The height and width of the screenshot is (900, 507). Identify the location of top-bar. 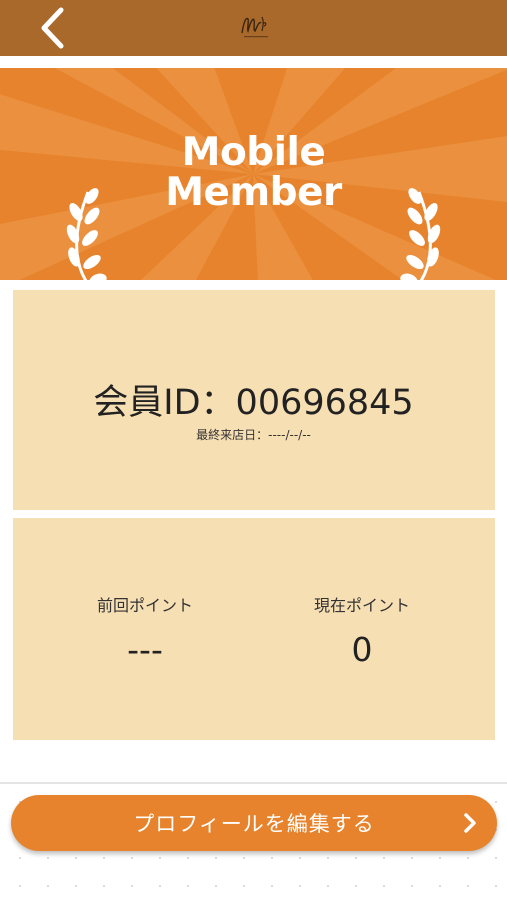
(253, 28).